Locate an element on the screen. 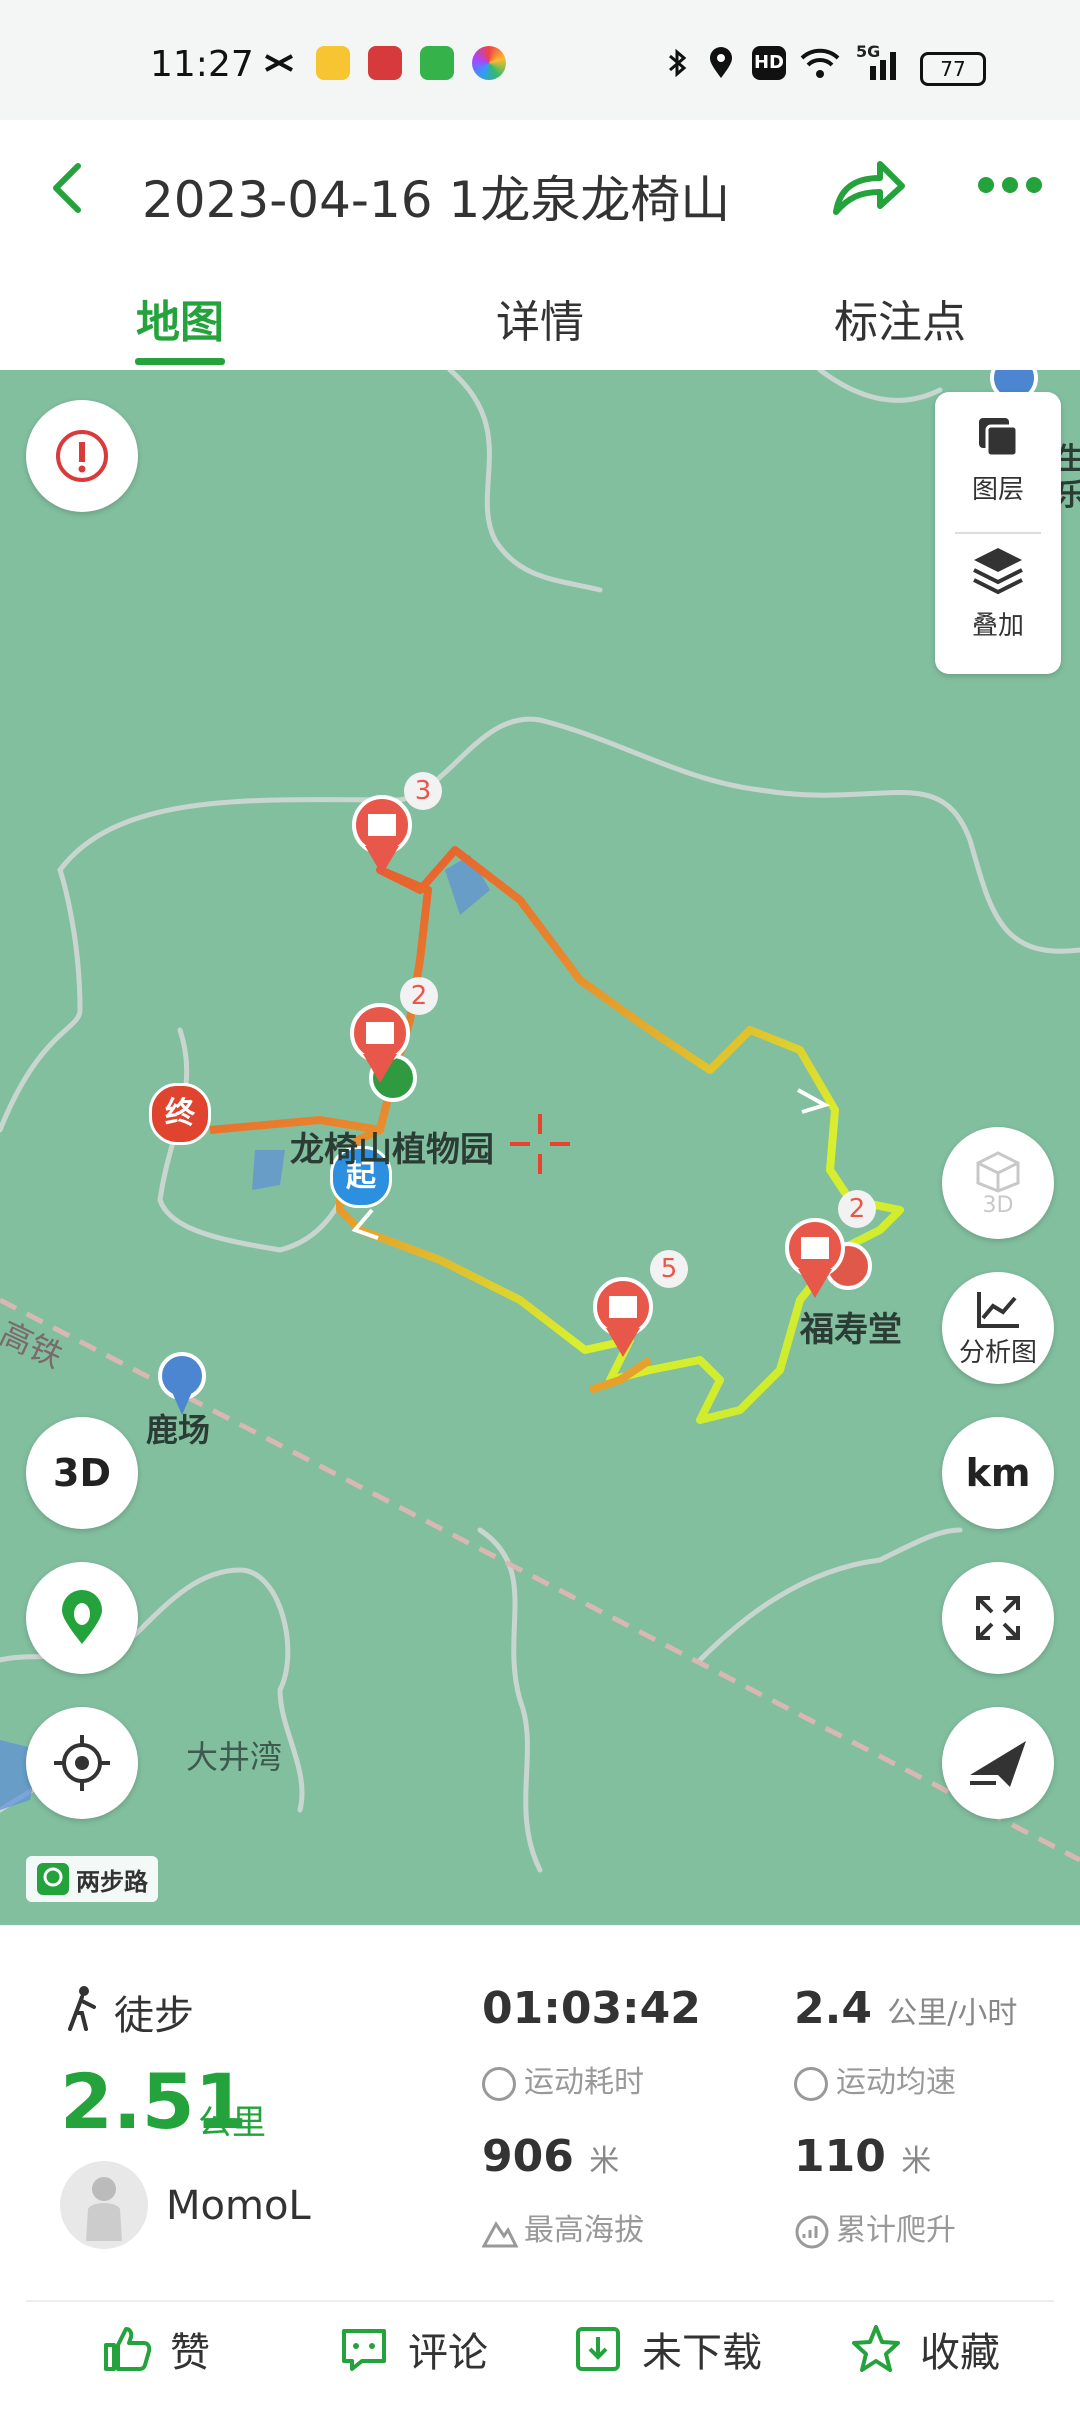 Image resolution: width=1080 pixels, height=2412 pixels. expand-icon is located at coordinates (998, 1618).